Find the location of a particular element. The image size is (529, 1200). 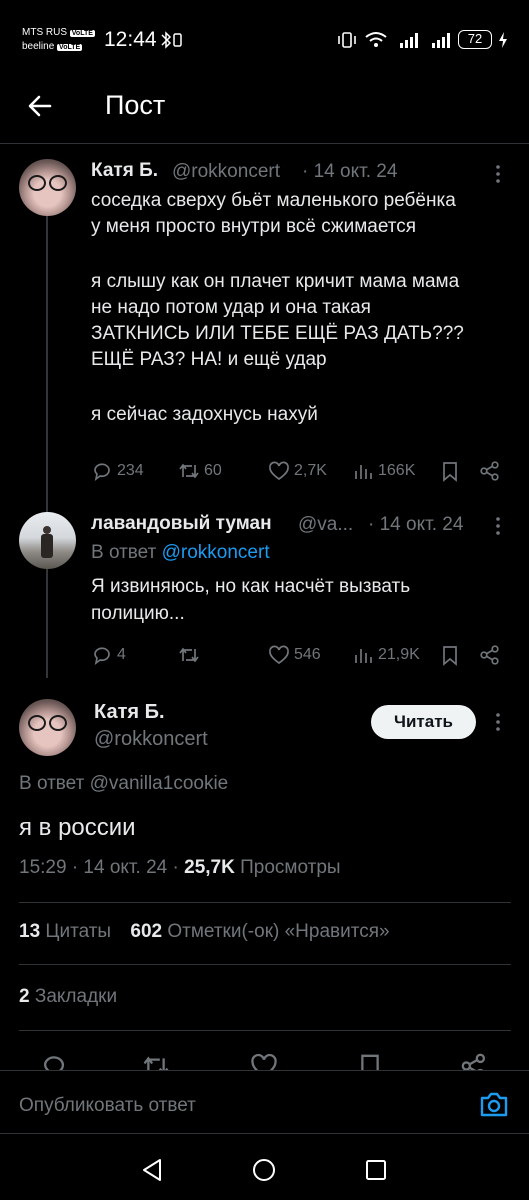

back-arrow-icon is located at coordinates (40, 106).